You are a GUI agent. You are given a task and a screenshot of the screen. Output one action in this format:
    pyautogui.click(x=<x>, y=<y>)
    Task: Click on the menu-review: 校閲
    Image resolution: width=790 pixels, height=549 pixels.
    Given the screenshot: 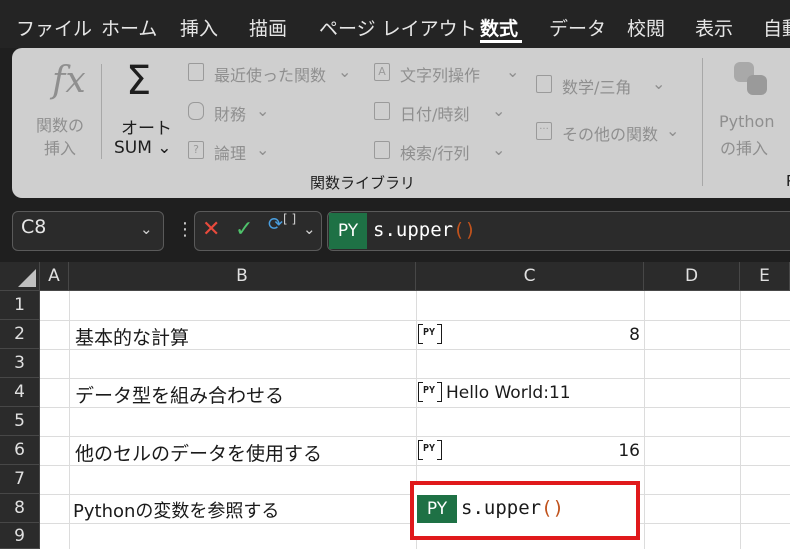 What is the action you would take?
    pyautogui.click(x=646, y=27)
    